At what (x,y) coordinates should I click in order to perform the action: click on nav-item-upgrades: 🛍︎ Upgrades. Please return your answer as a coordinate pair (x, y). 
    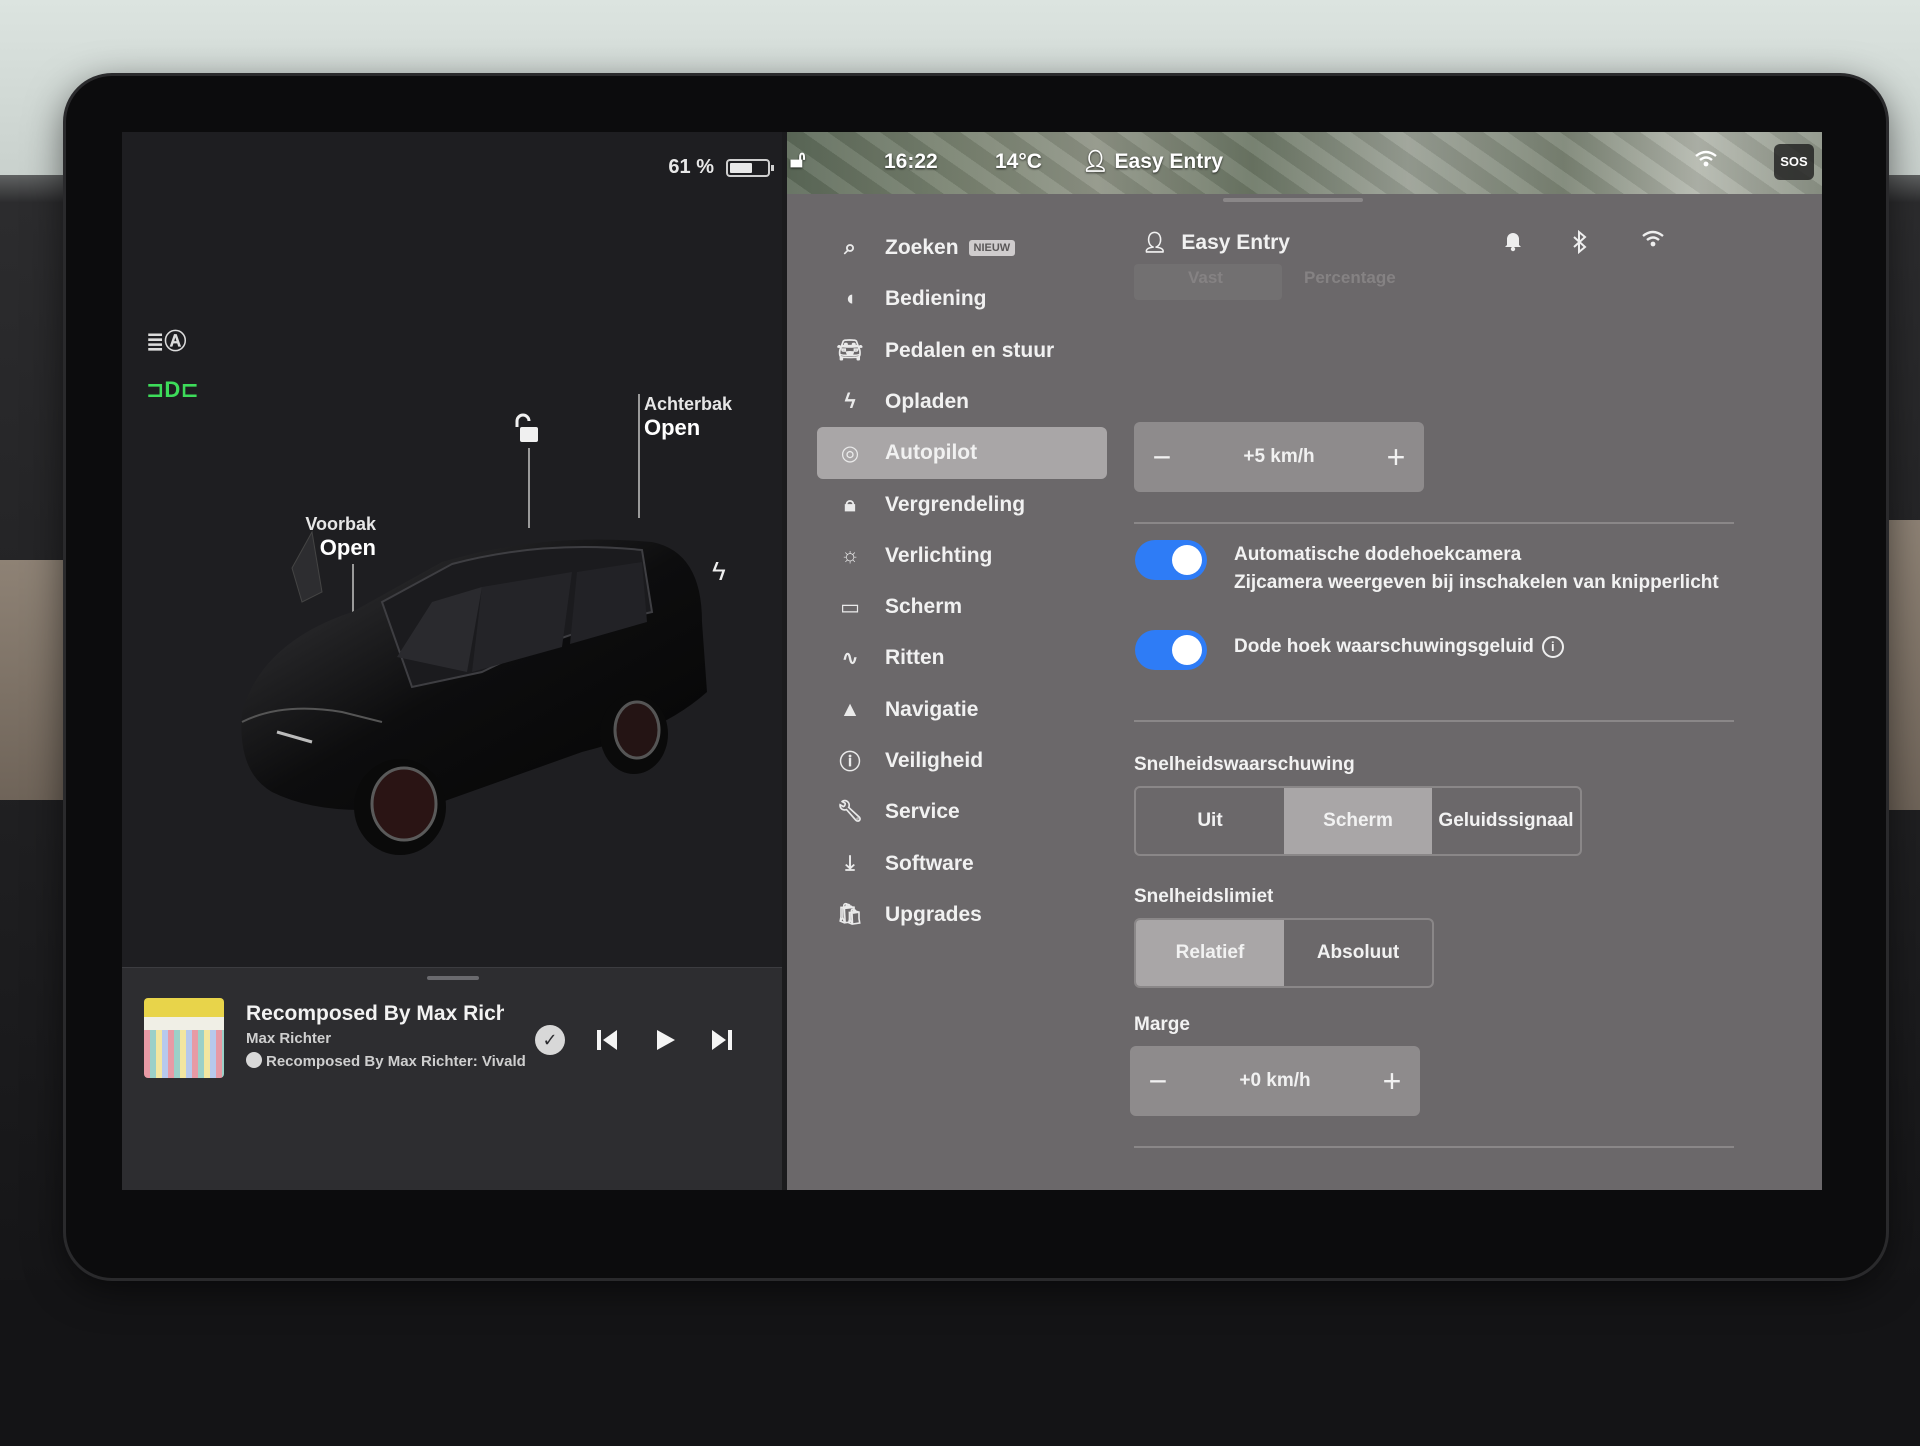
    Looking at the image, I should click on (962, 915).